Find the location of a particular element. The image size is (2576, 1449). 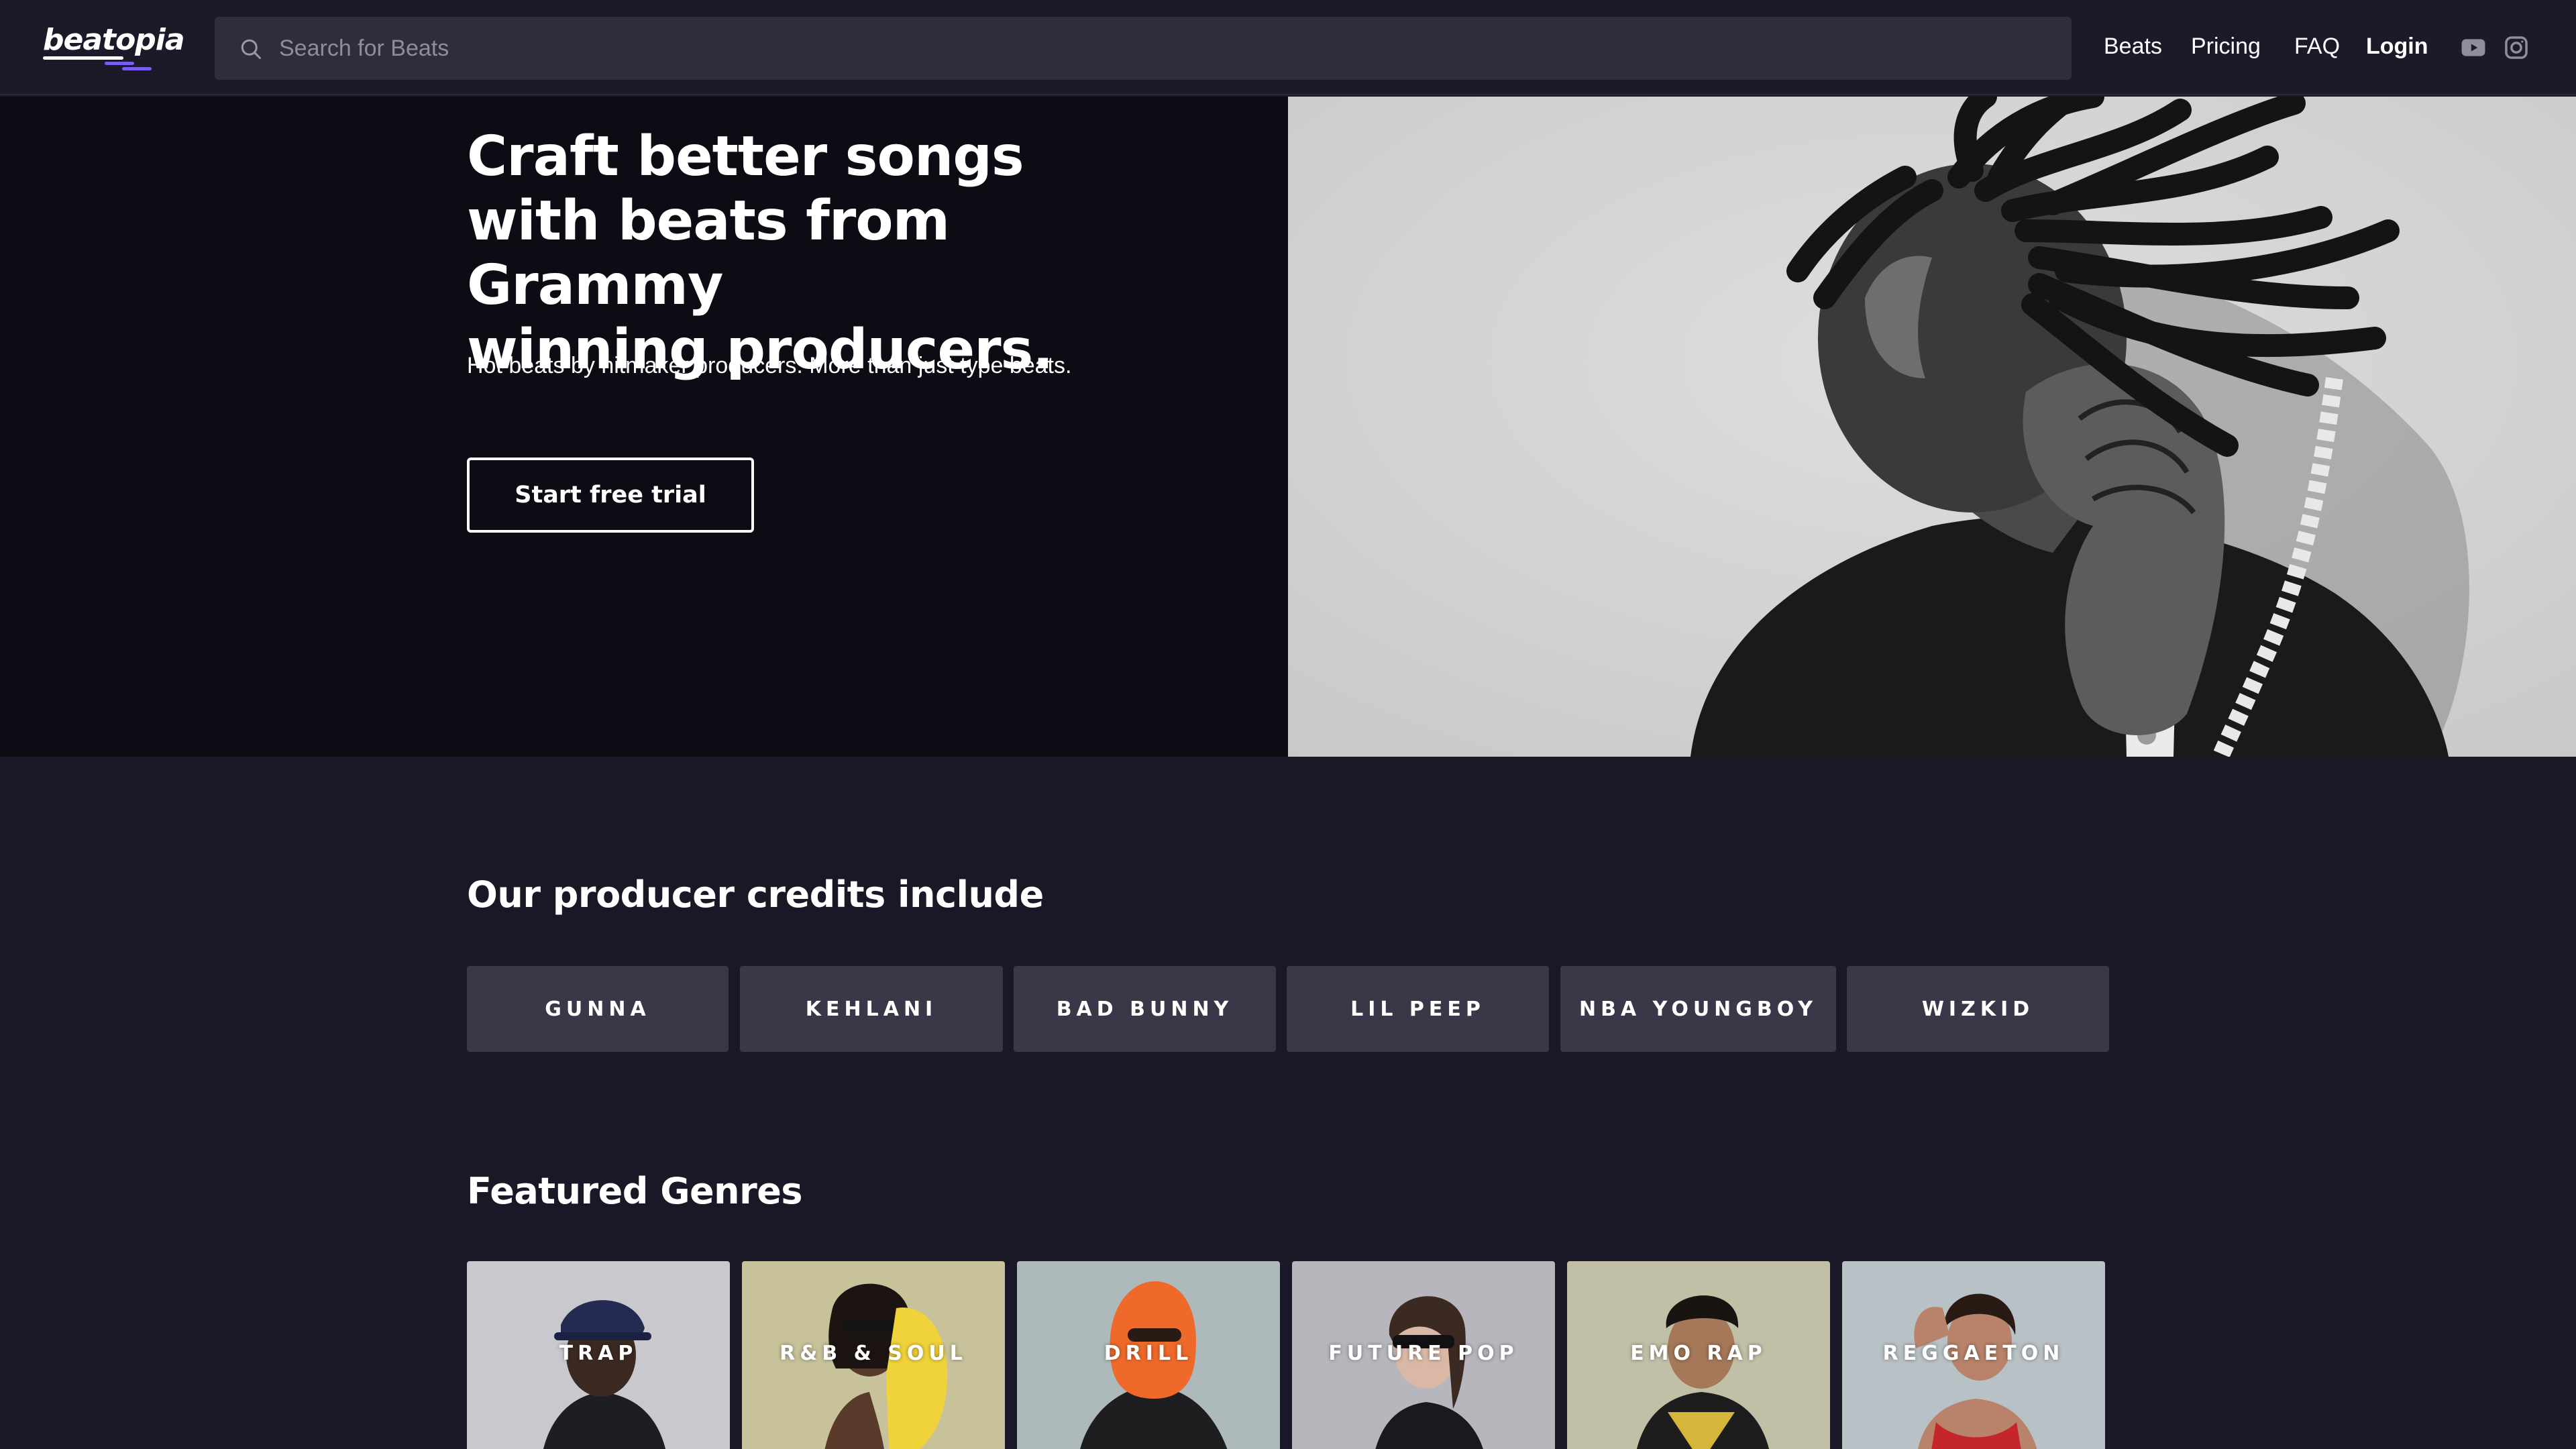

genre-card-rnb-soul: R&B & SOUL is located at coordinates (873, 1355).